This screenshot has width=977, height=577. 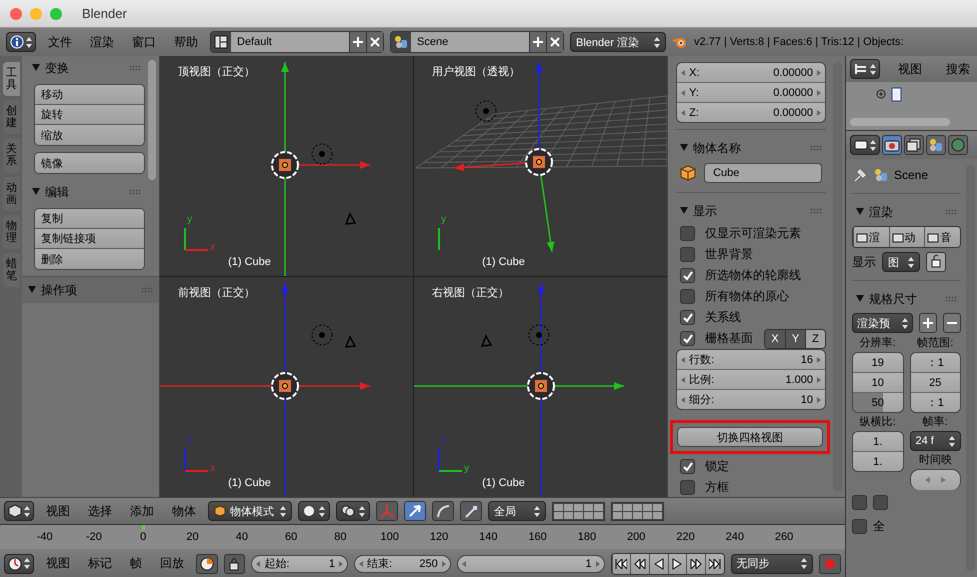 I want to click on panel-title: 编辑, so click(x=50, y=192).